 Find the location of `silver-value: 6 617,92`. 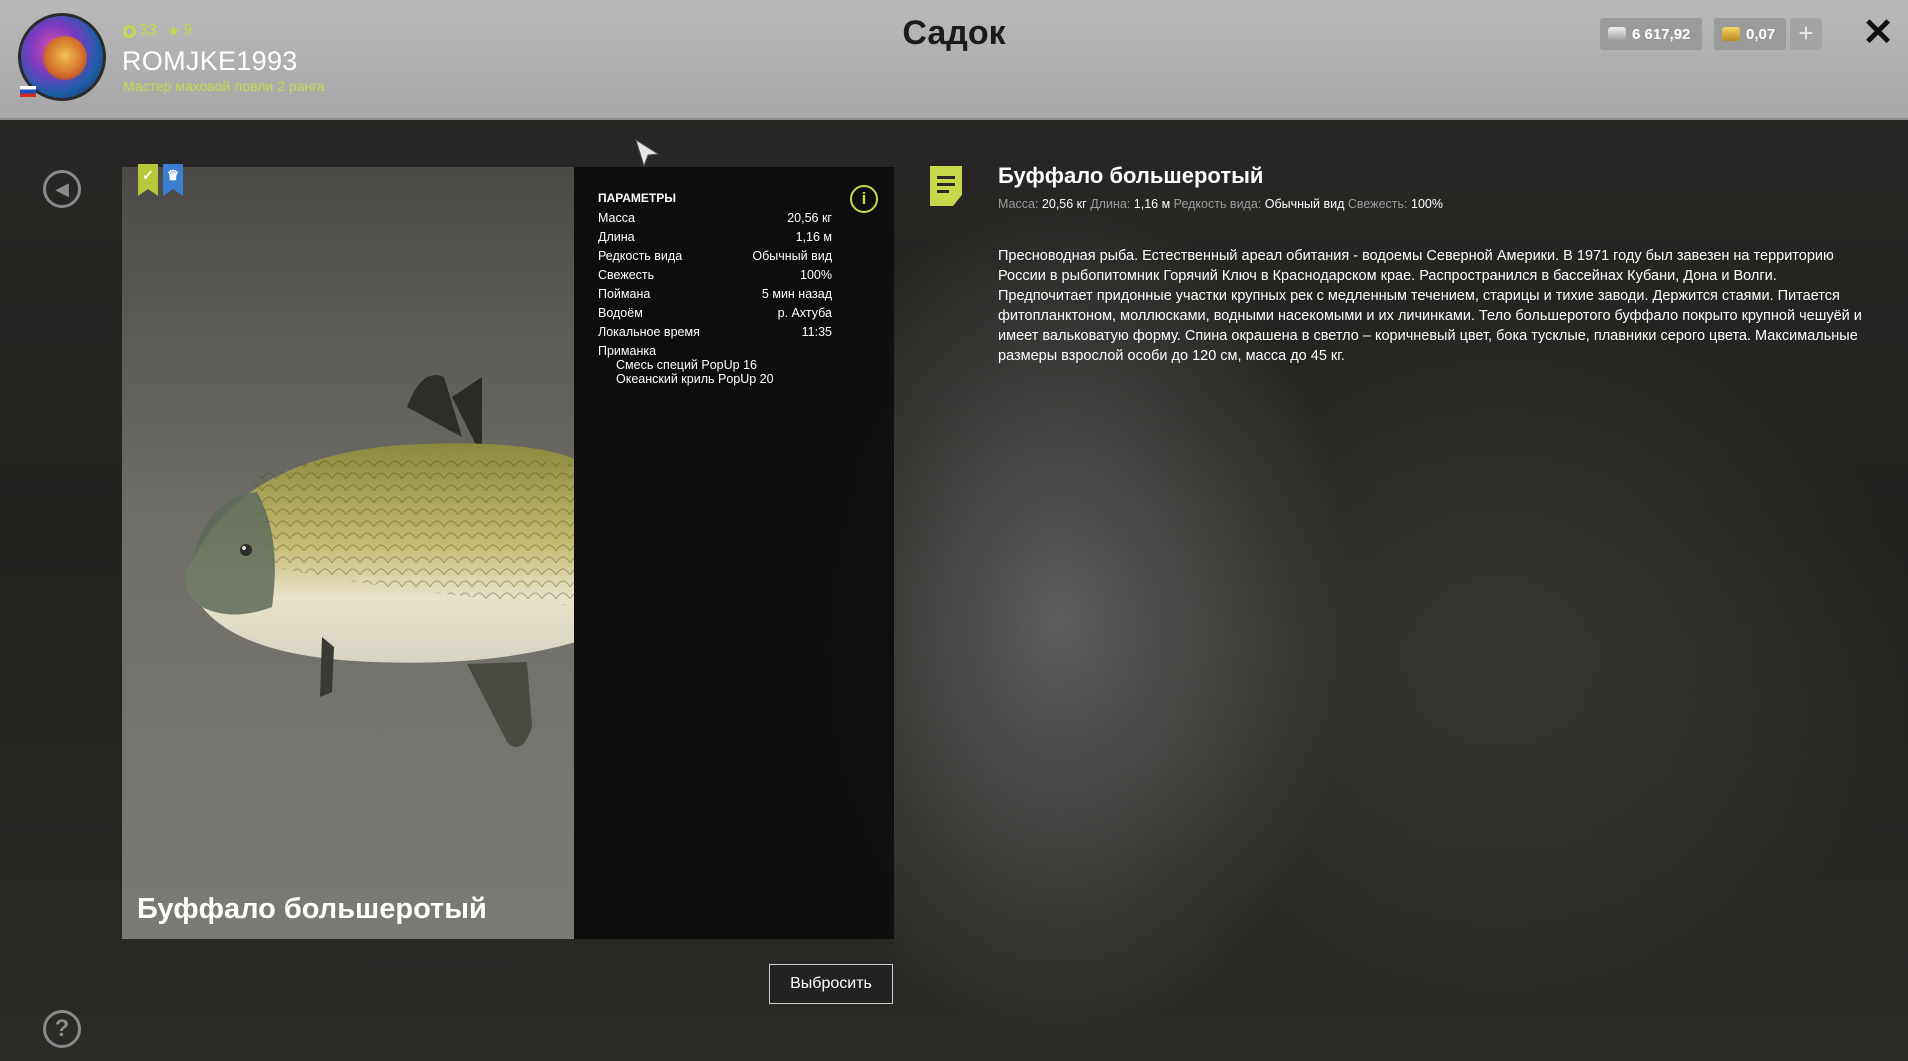

silver-value: 6 617,92 is located at coordinates (1661, 34).